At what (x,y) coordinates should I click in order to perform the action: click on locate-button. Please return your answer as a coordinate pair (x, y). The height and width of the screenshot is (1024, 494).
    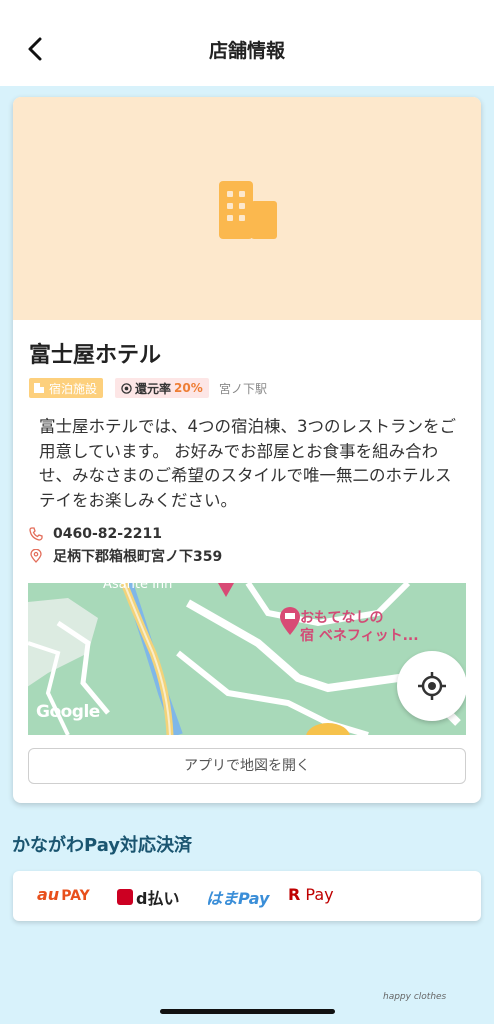
    Looking at the image, I should click on (431, 686).